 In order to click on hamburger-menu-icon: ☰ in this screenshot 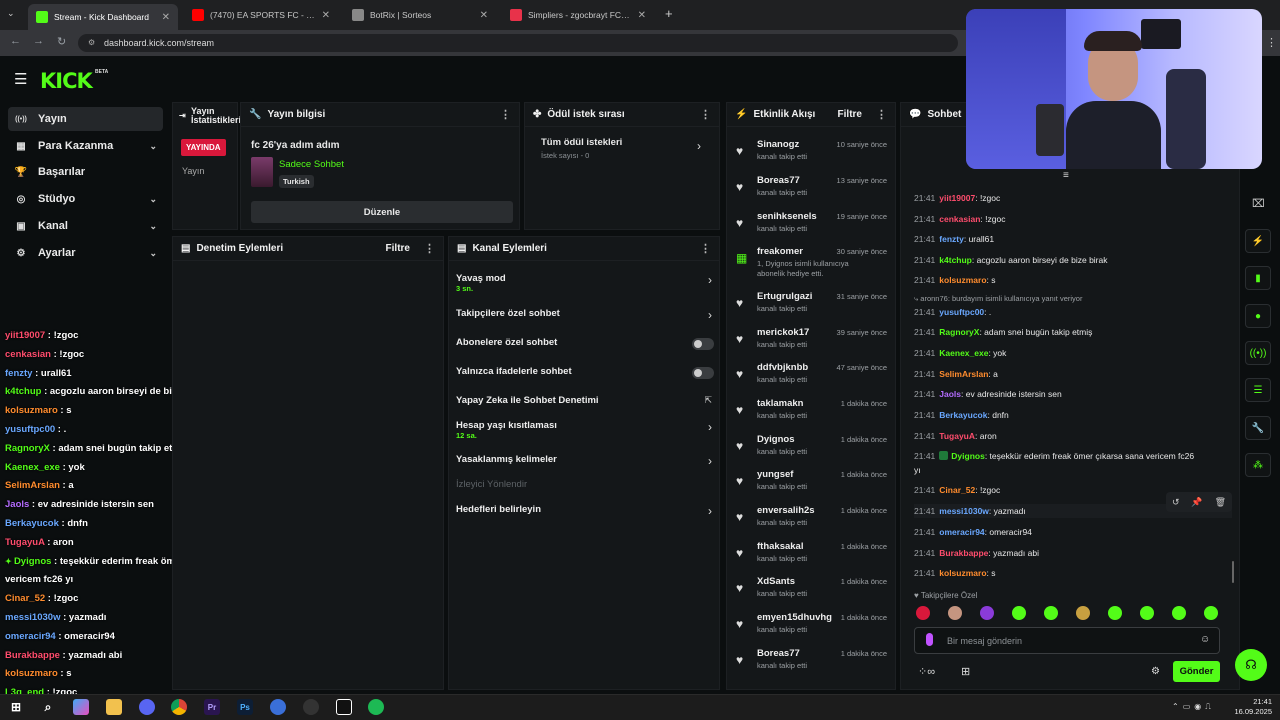, I will do `click(20, 79)`.